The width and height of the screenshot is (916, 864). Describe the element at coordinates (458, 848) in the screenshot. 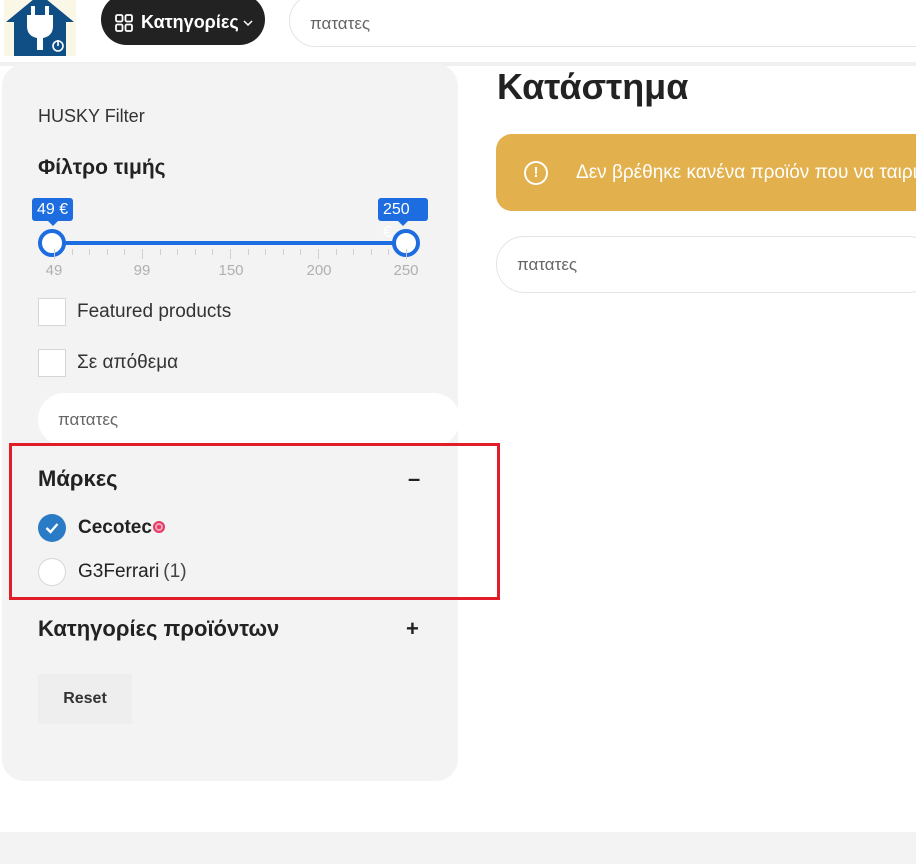

I see `footer-band` at that location.